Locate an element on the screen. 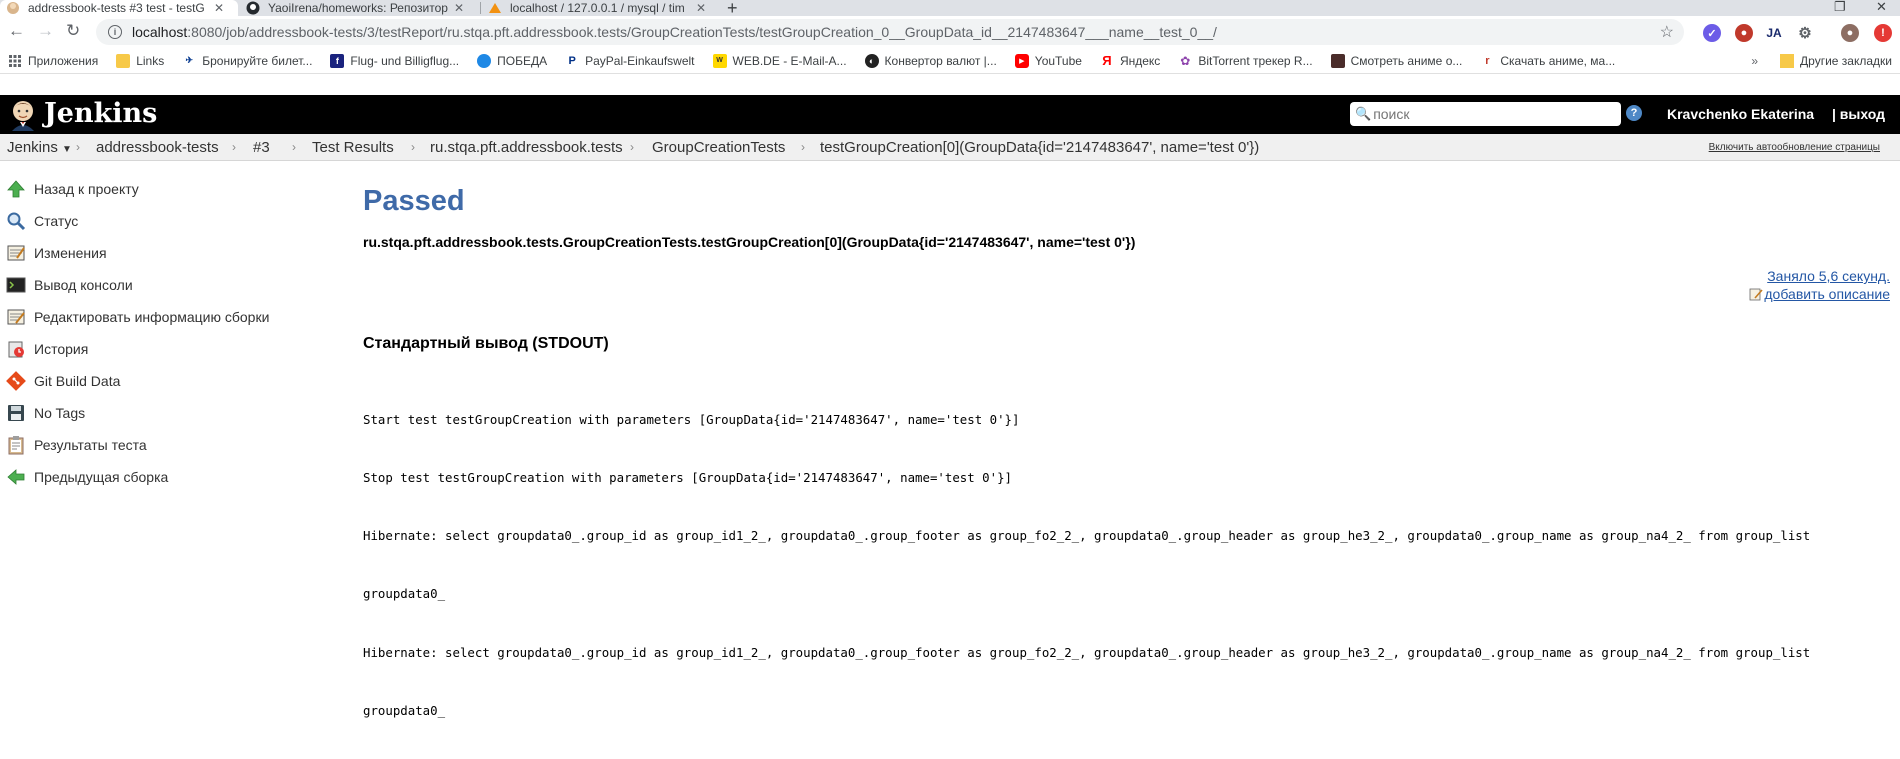  tab-github: YaoiIrena/homeworks: Репозиторий ✕ is located at coordinates (360, 8).